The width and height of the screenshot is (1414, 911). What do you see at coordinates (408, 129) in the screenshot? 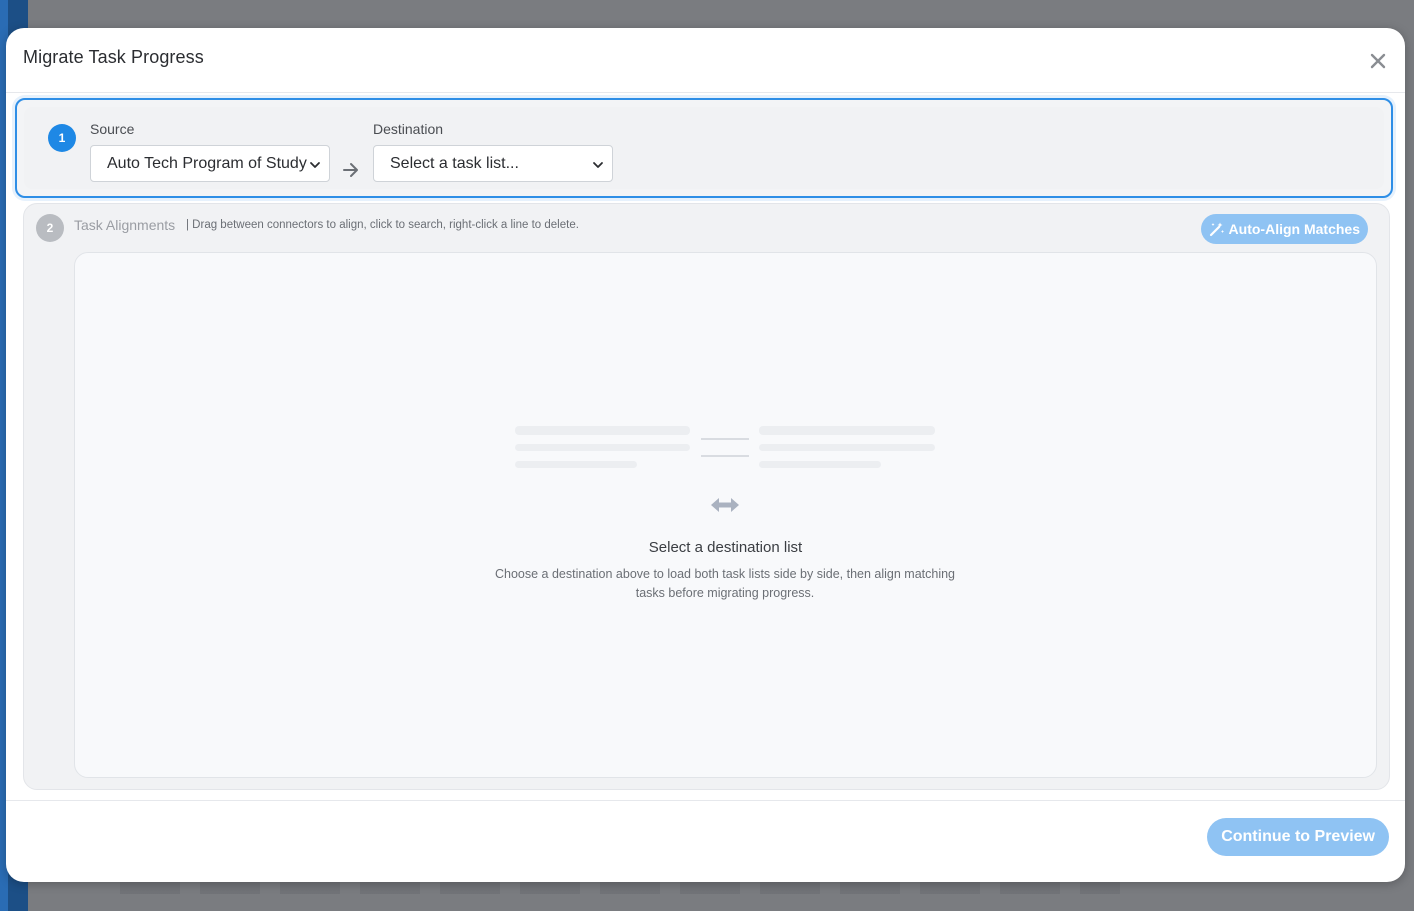
I see `destination-label: Destination` at bounding box center [408, 129].